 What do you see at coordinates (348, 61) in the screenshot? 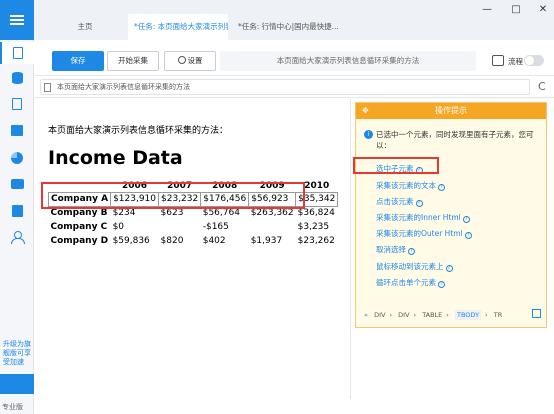
I see `task-title-field: 本页面给大家演示列表信息循环采集的方法` at bounding box center [348, 61].